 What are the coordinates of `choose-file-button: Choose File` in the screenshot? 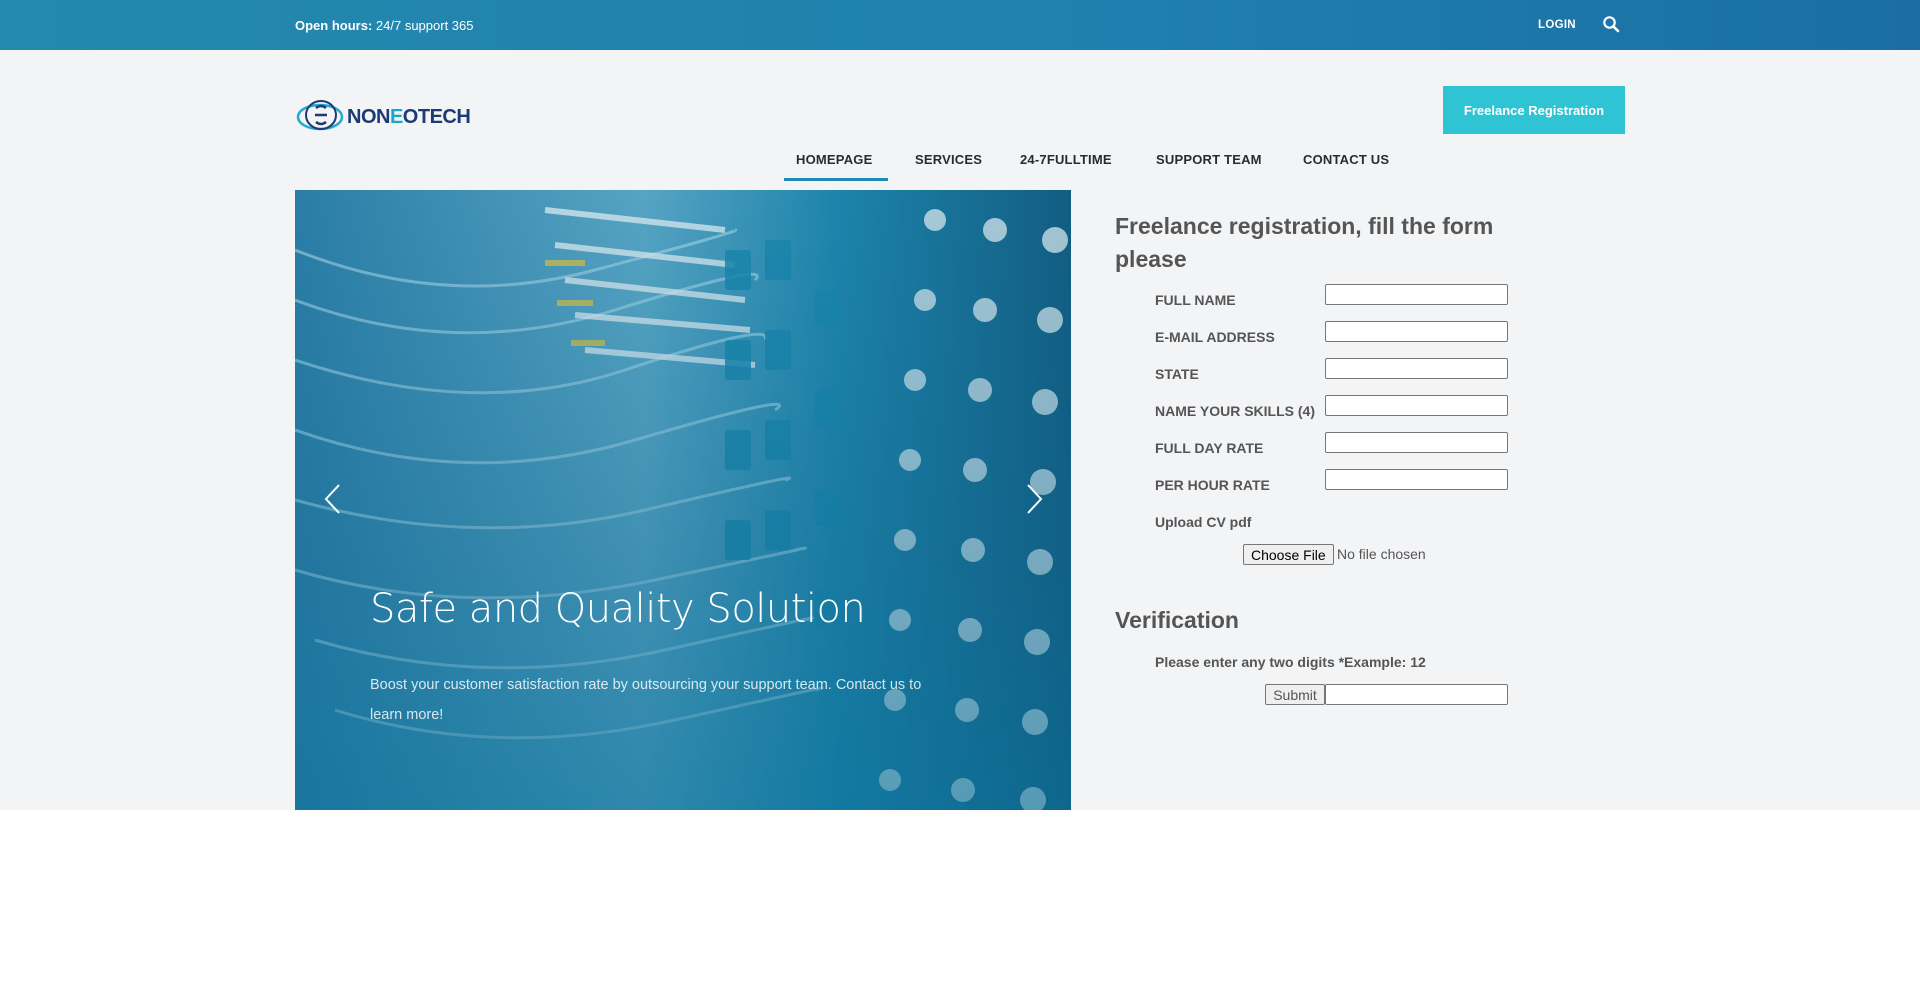 It's located at (1288, 554).